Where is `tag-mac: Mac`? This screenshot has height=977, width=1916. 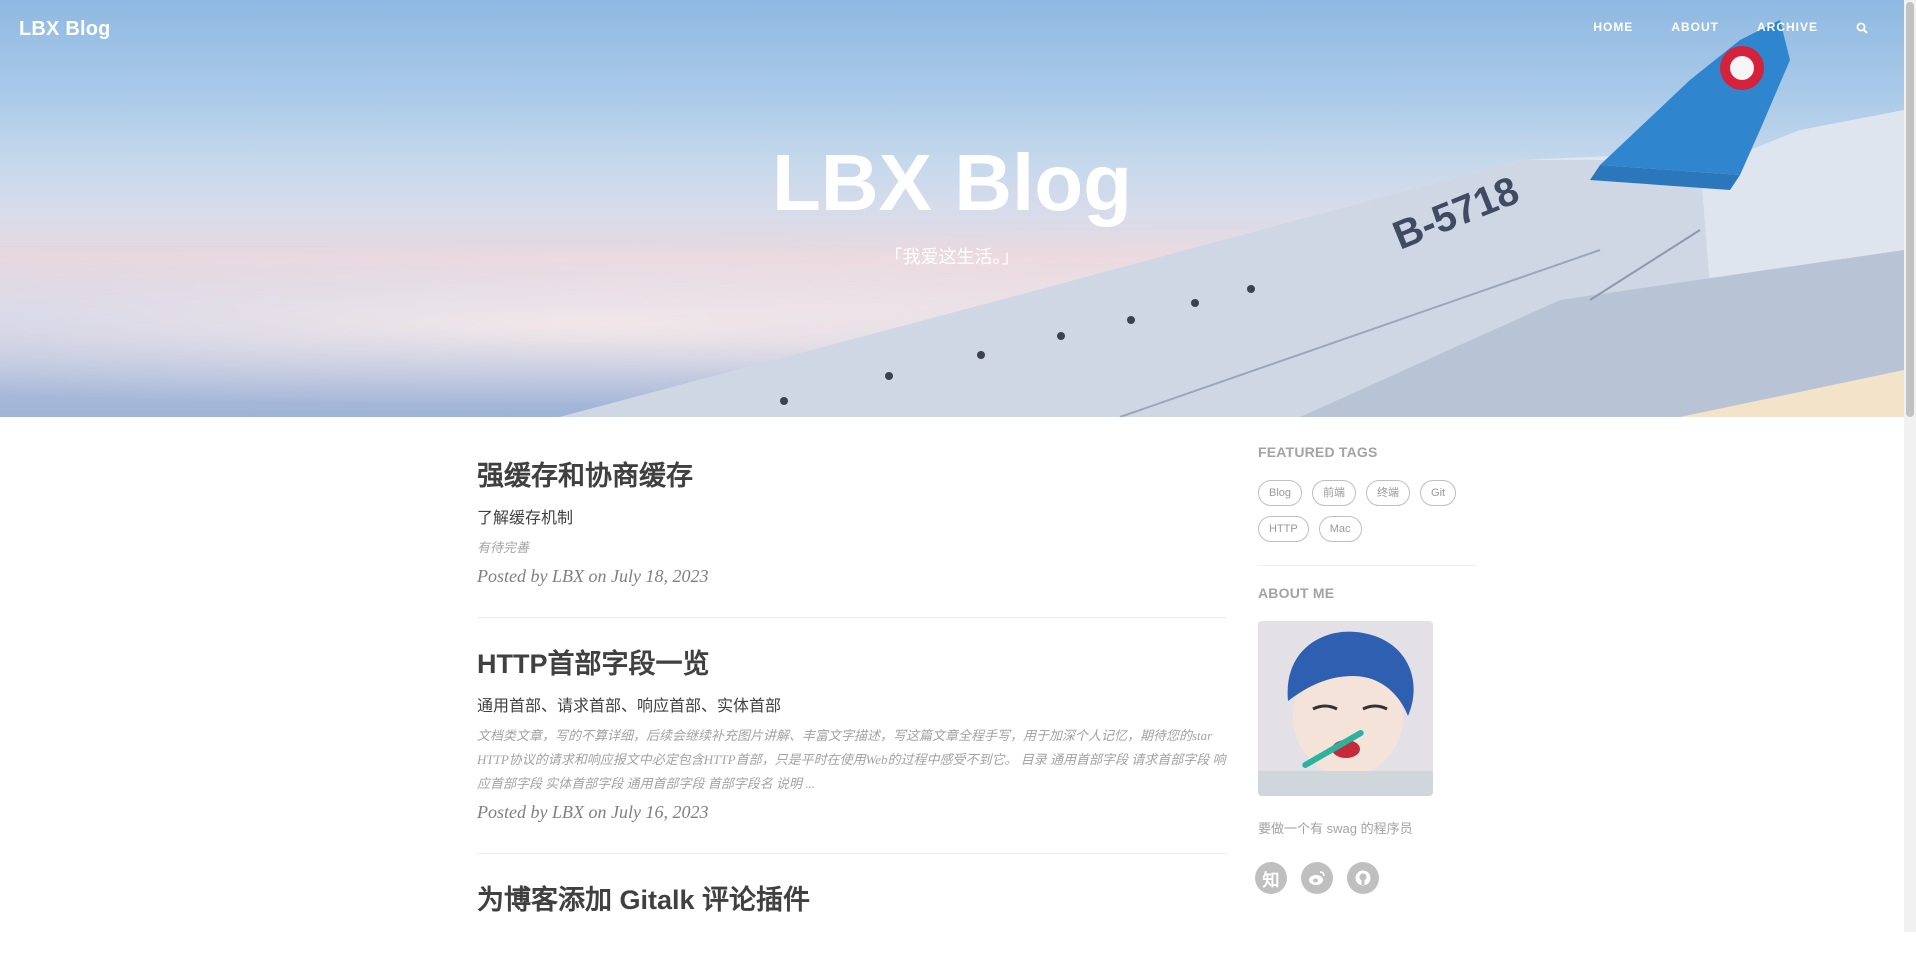 tag-mac: Mac is located at coordinates (1340, 529).